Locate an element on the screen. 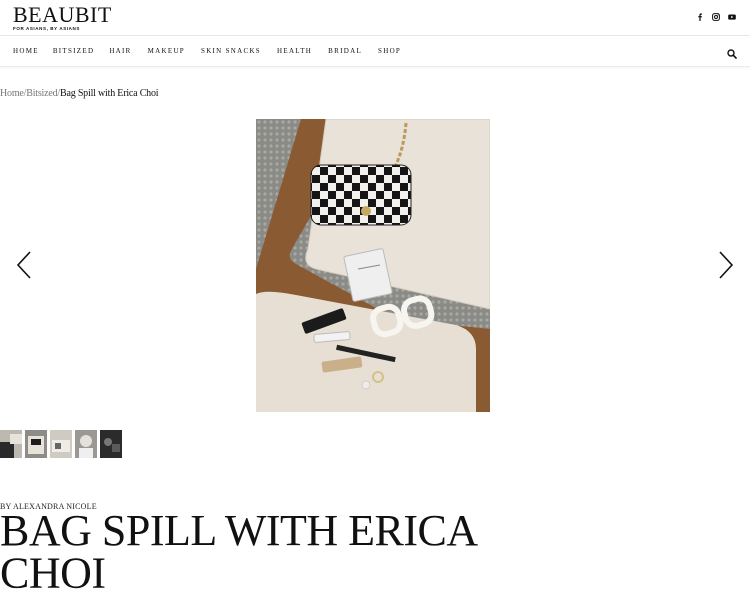  site-logo: BEAUBIT FOR ASIANS, BY ASIANS is located at coordinates (62, 17).